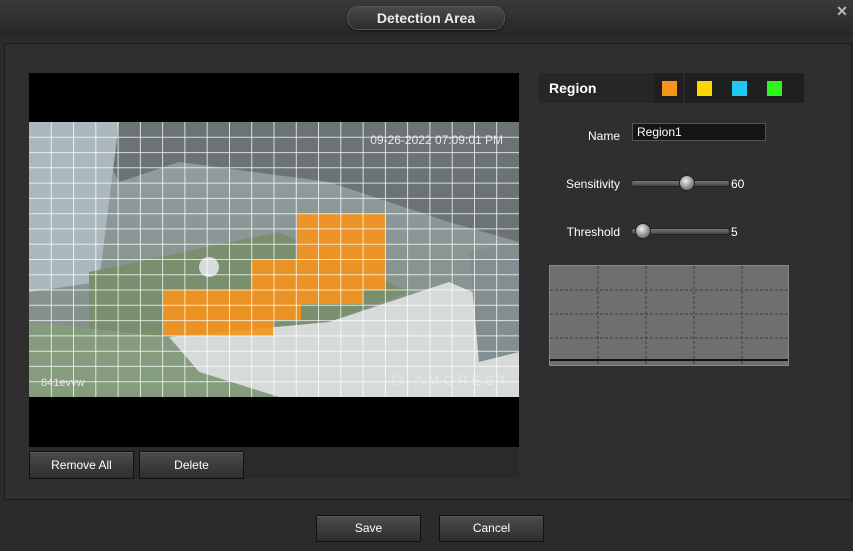 The width and height of the screenshot is (853, 551). I want to click on cancel-button: Cancel, so click(491, 528).